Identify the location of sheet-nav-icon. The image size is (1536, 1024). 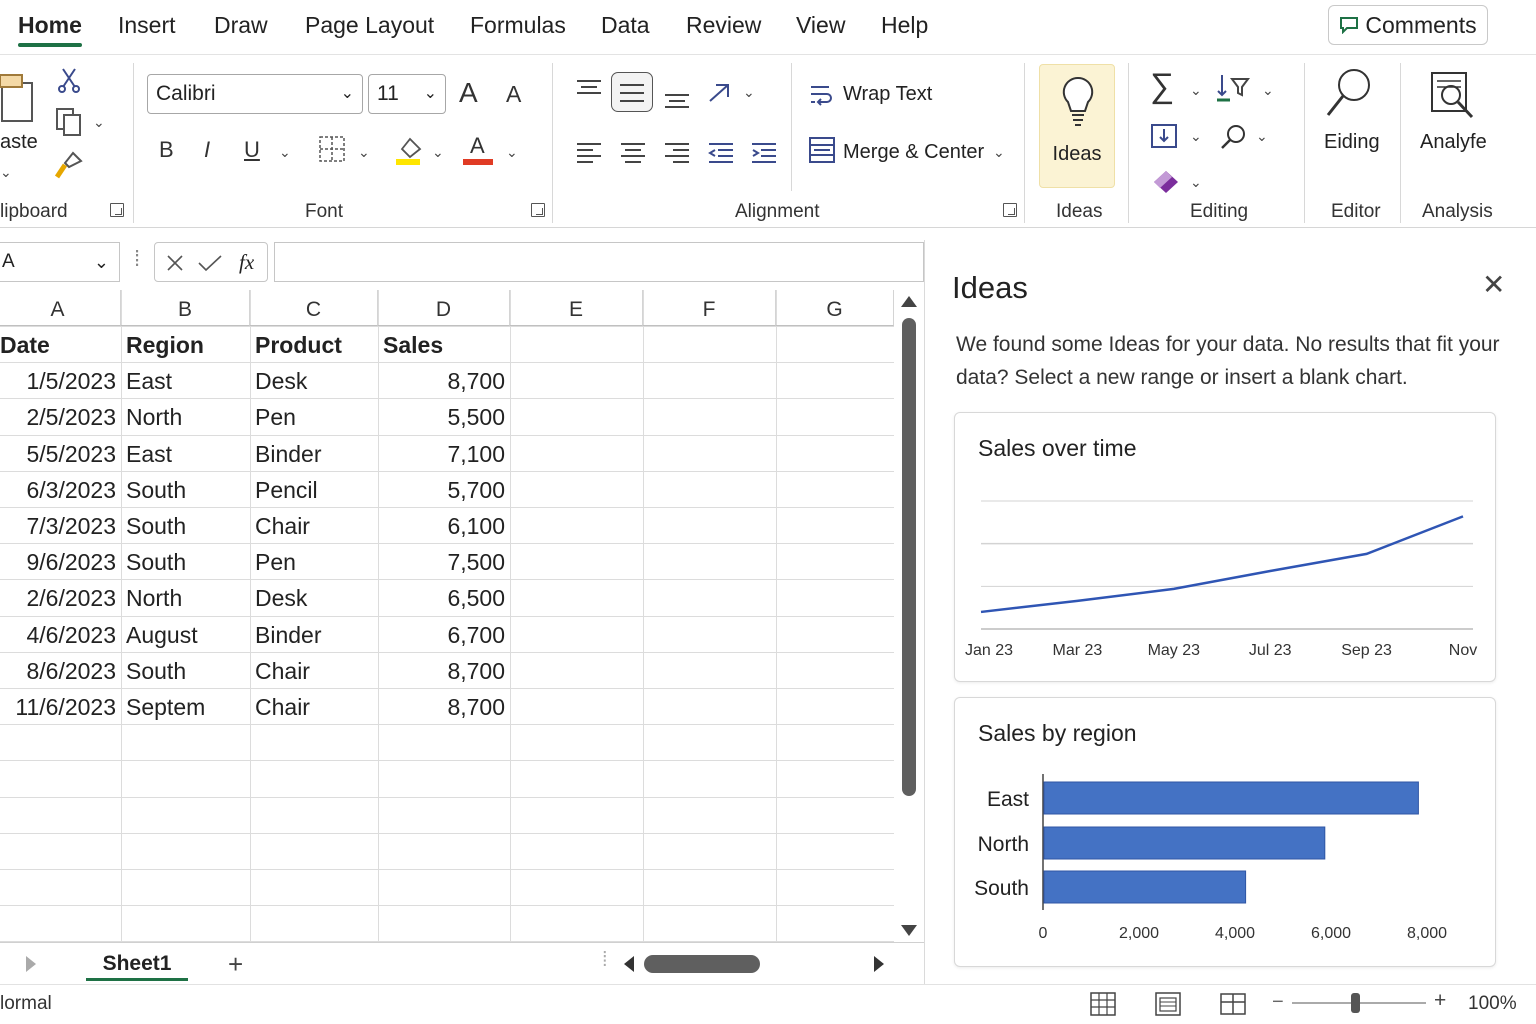
(31, 964).